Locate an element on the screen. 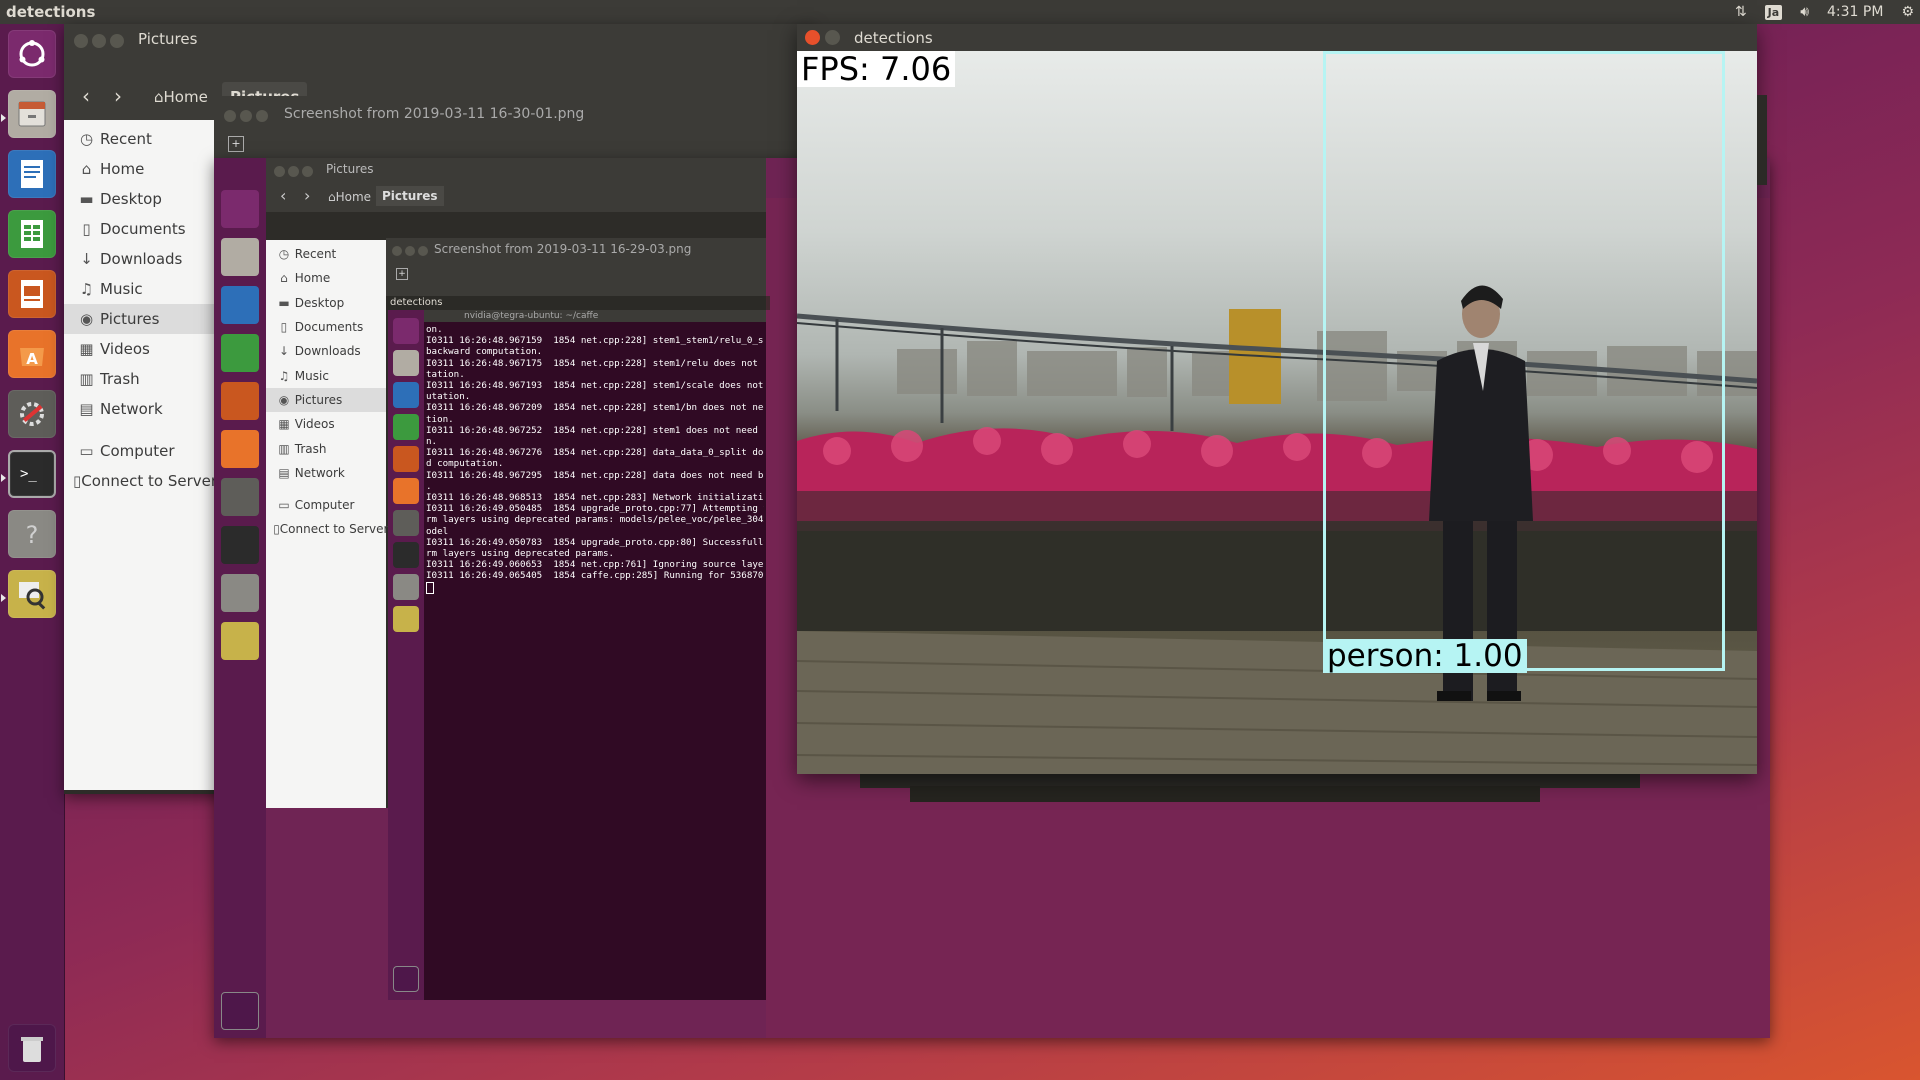 Image resolution: width=1920 pixels, height=1080 pixels. software-center-icon: A is located at coordinates (32, 354).